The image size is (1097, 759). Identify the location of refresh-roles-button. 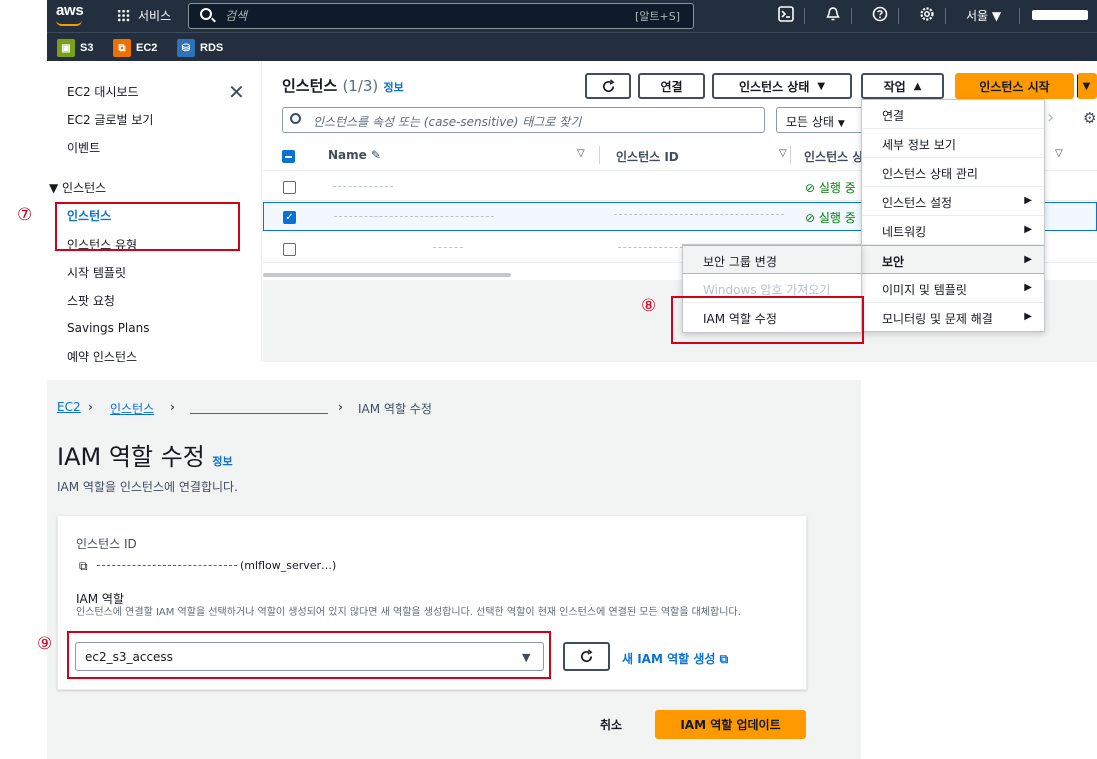
(586, 656).